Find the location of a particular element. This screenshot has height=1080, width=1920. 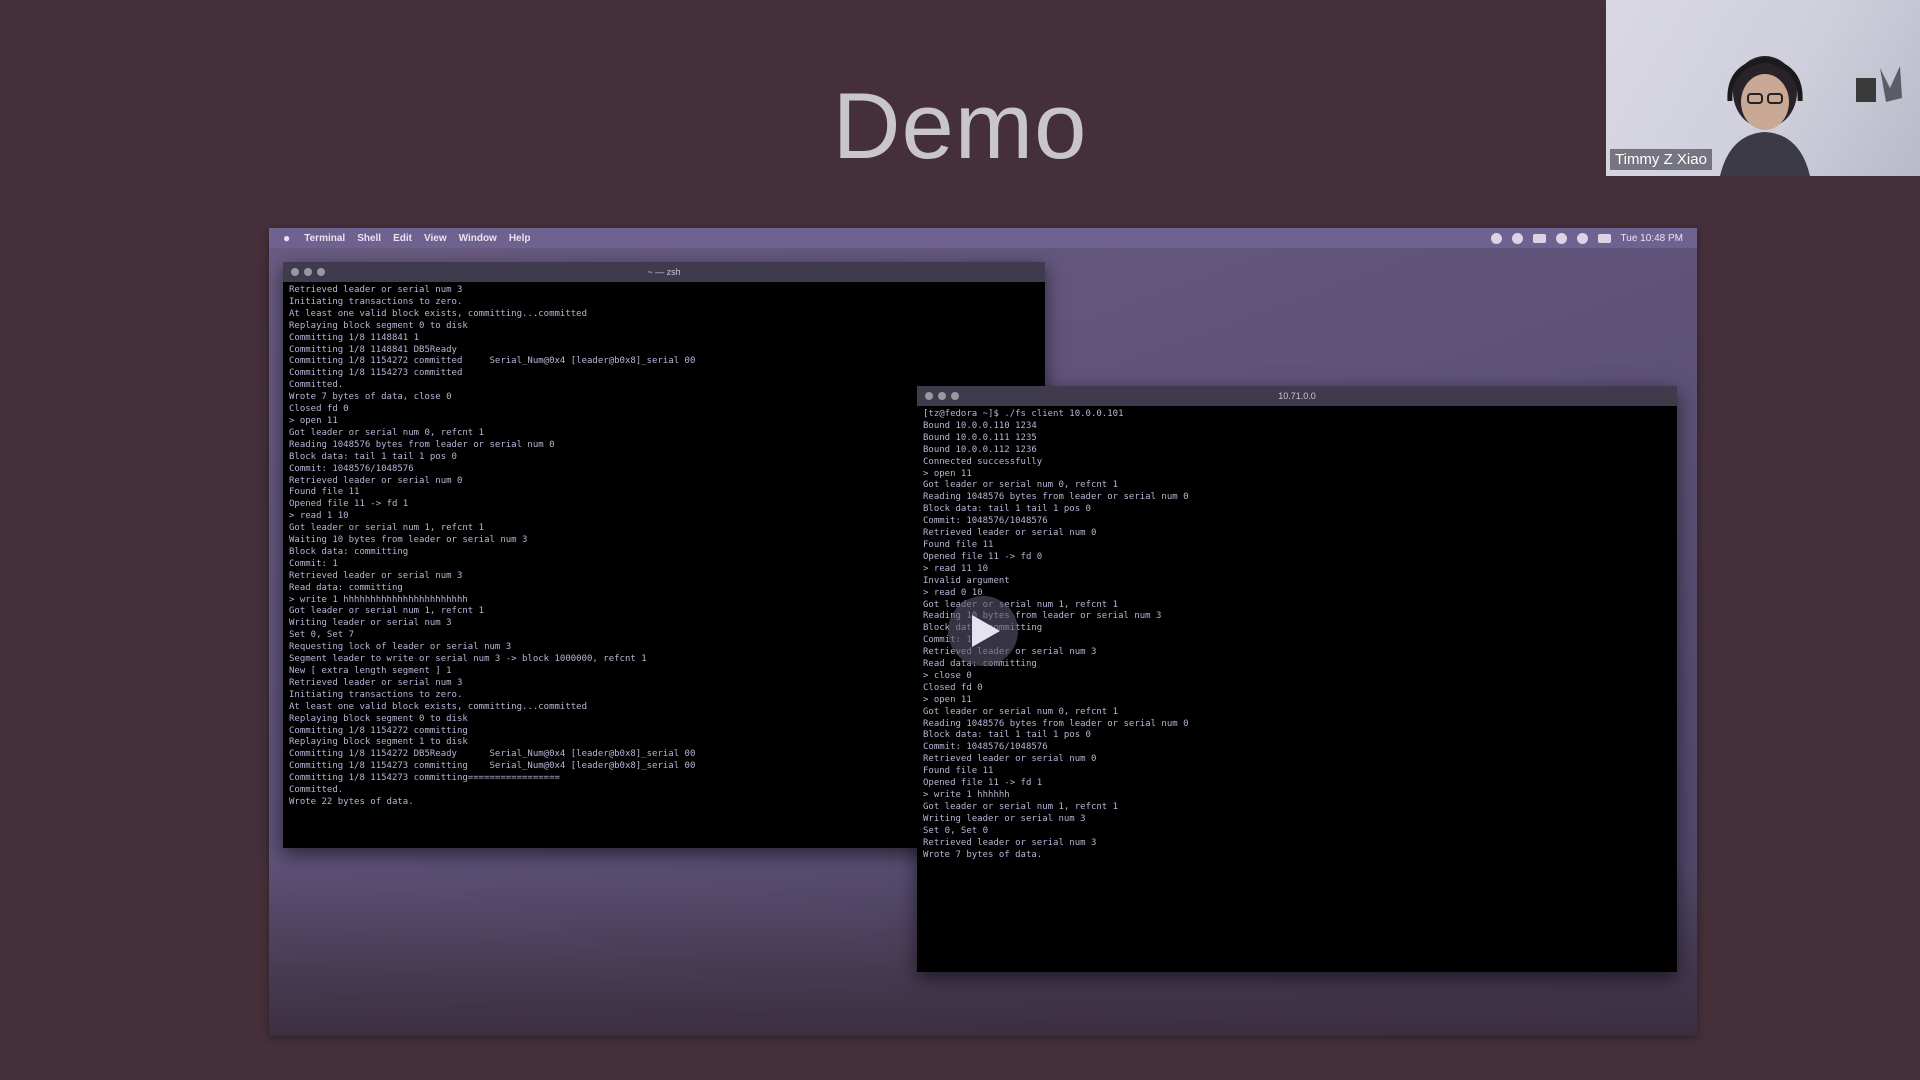

menubar-status-area: Tue 10:48 PM is located at coordinates (1586, 238).